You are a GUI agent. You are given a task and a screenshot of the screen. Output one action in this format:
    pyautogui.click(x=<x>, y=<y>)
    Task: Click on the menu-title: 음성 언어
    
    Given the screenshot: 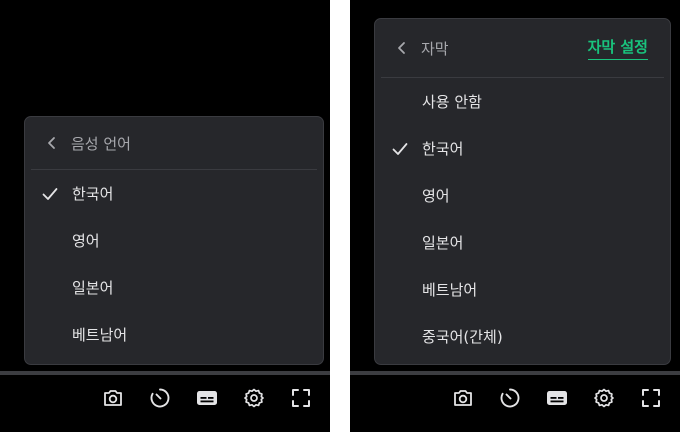 What is the action you would take?
    pyautogui.click(x=101, y=143)
    